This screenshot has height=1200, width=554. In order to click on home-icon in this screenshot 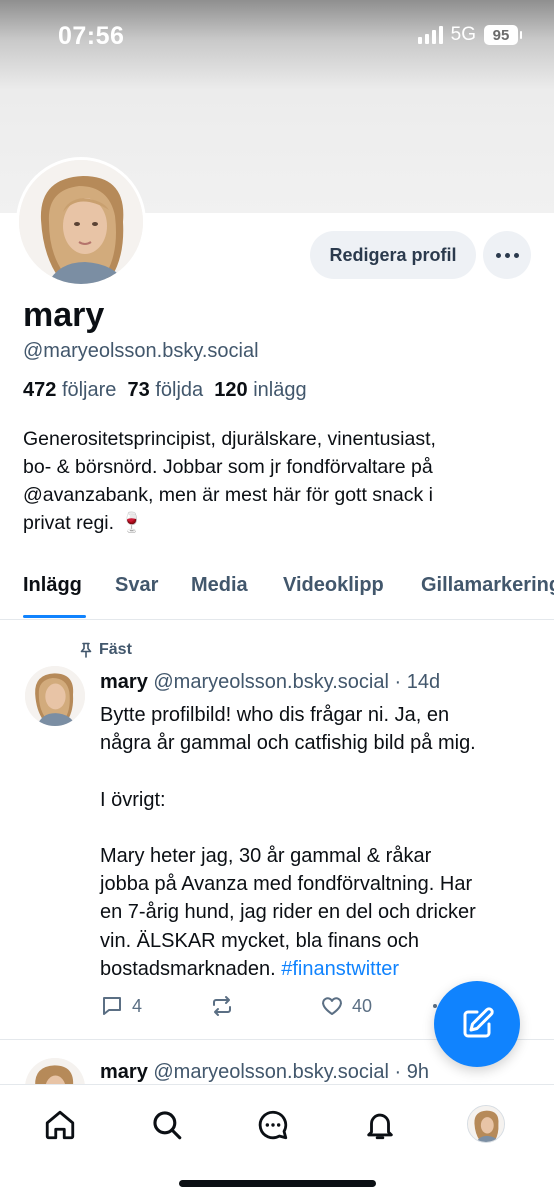, I will do `click(60, 1125)`.